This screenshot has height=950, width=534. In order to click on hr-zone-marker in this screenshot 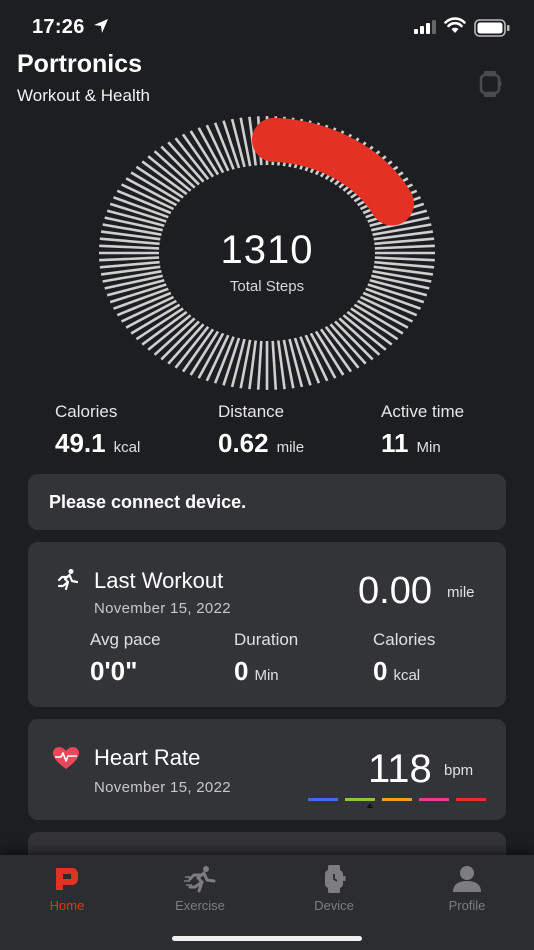, I will do `click(370, 805)`.